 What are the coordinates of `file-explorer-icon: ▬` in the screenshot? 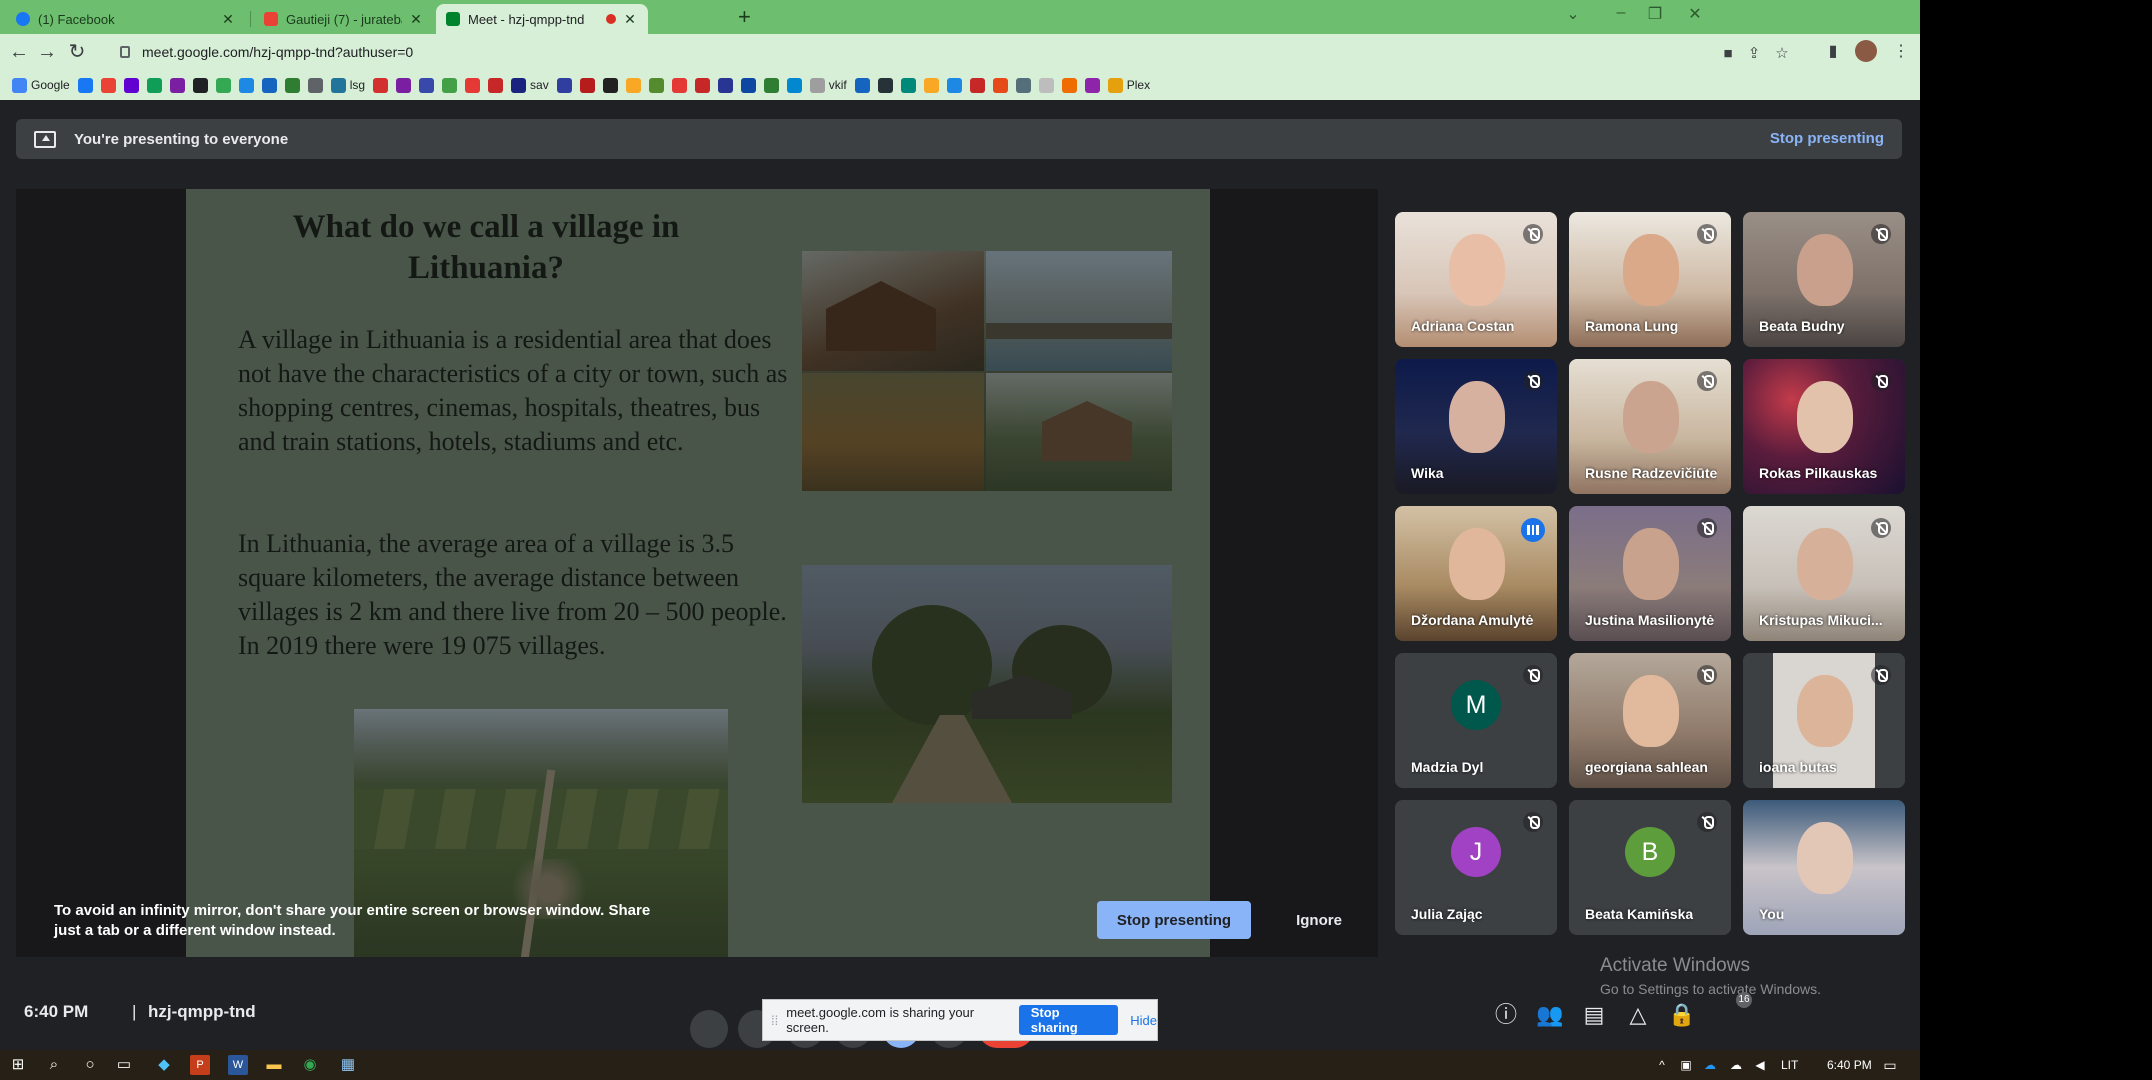 It's located at (274, 1065).